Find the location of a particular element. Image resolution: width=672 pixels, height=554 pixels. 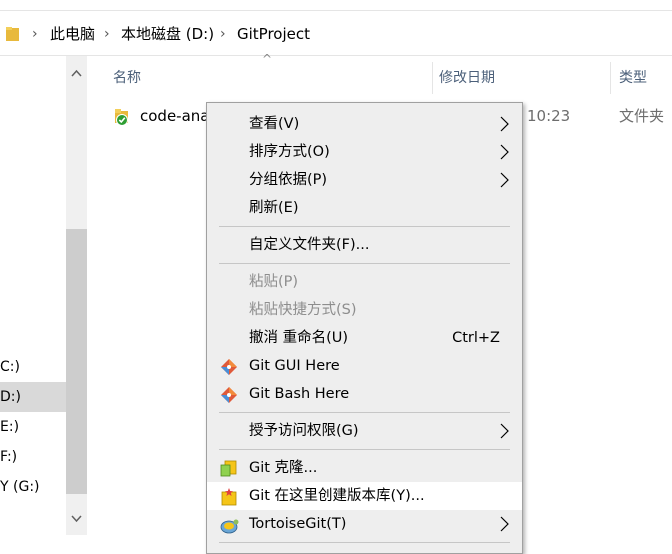

file-name: code-ana is located at coordinates (174, 116).